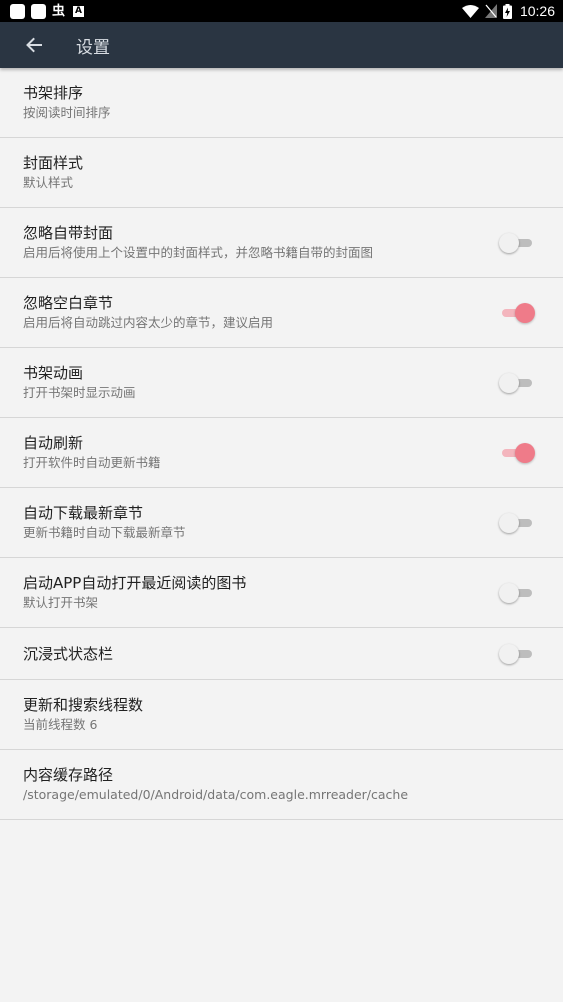 The image size is (563, 1002). What do you see at coordinates (83, 705) in the screenshot?
I see `setting-title: 更新和搜索线程数` at bounding box center [83, 705].